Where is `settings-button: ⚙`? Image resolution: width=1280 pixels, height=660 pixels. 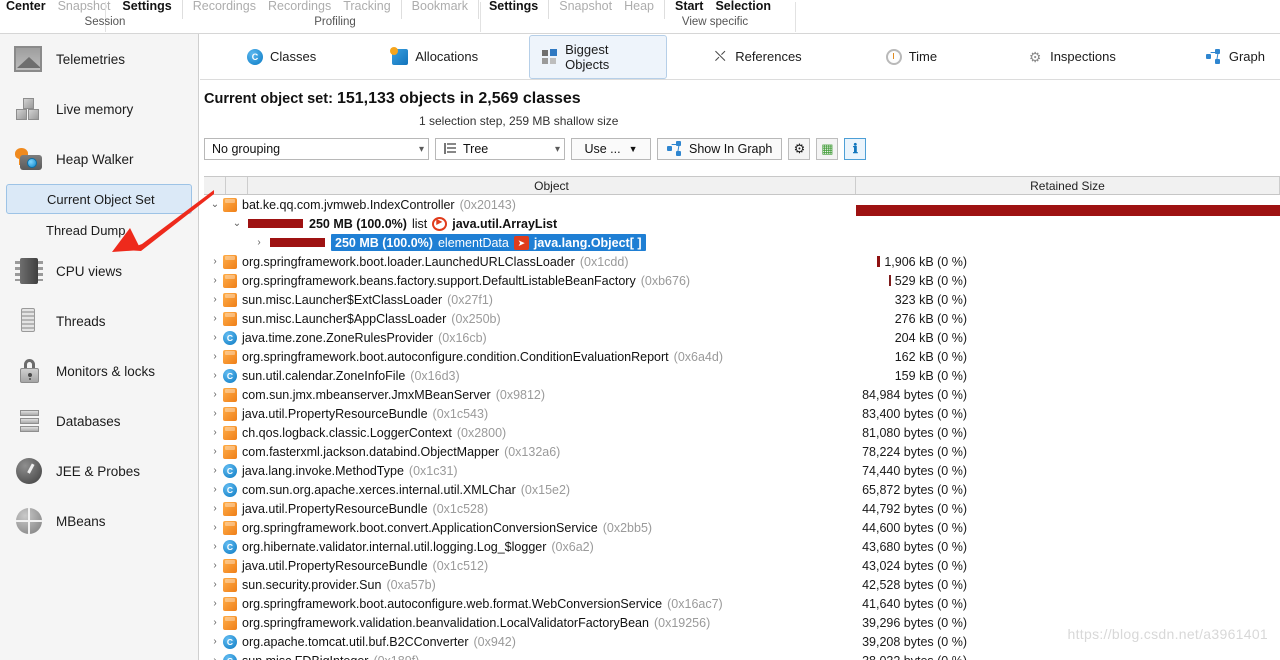 settings-button: ⚙ is located at coordinates (799, 149).